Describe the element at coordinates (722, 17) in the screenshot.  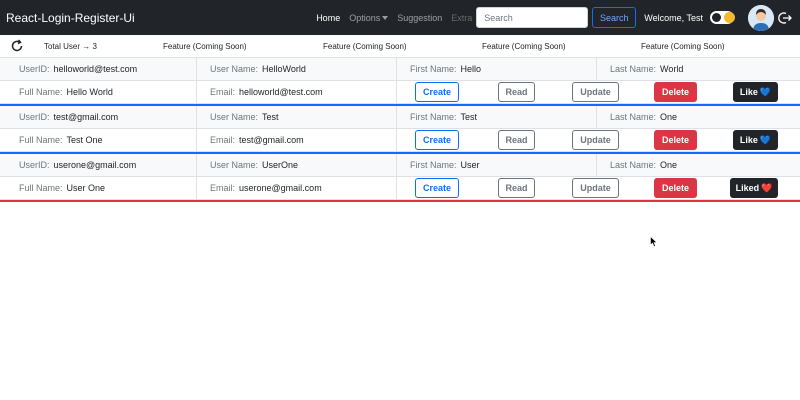
I see `theme-toggle` at that location.